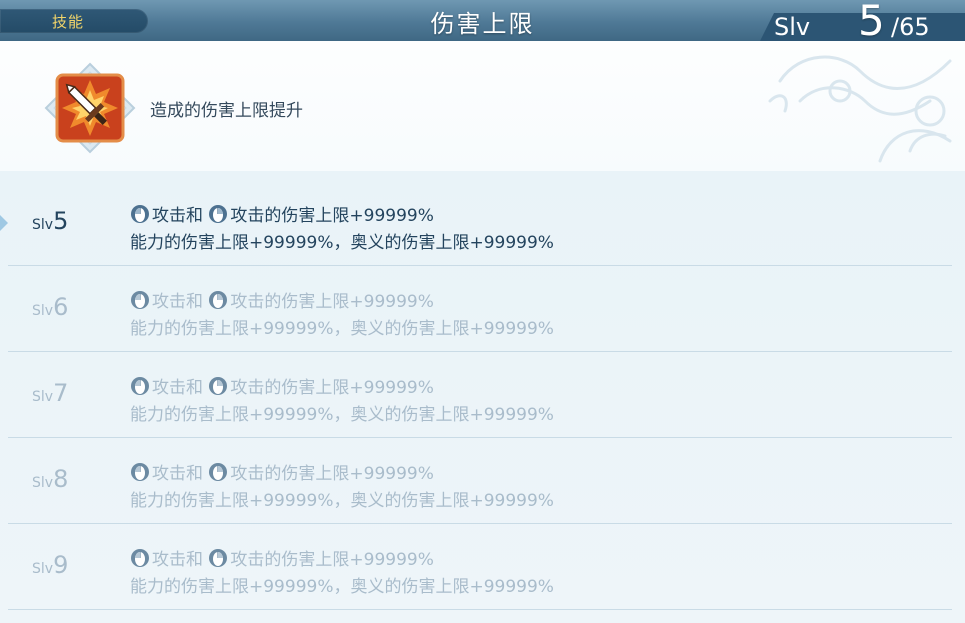 The image size is (965, 623). Describe the element at coordinates (871, 22) in the screenshot. I see `slv-current: 5` at that location.